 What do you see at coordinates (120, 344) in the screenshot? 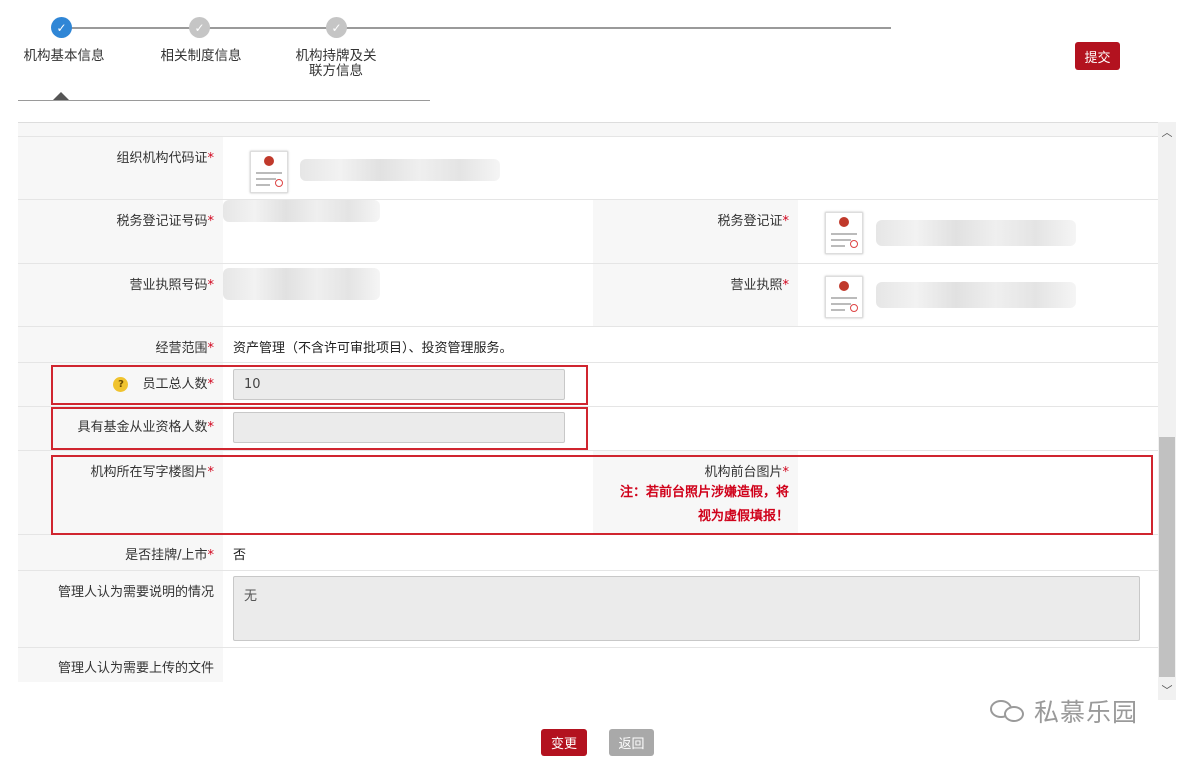
I see `label-biz-scope: 经营范围*` at bounding box center [120, 344].